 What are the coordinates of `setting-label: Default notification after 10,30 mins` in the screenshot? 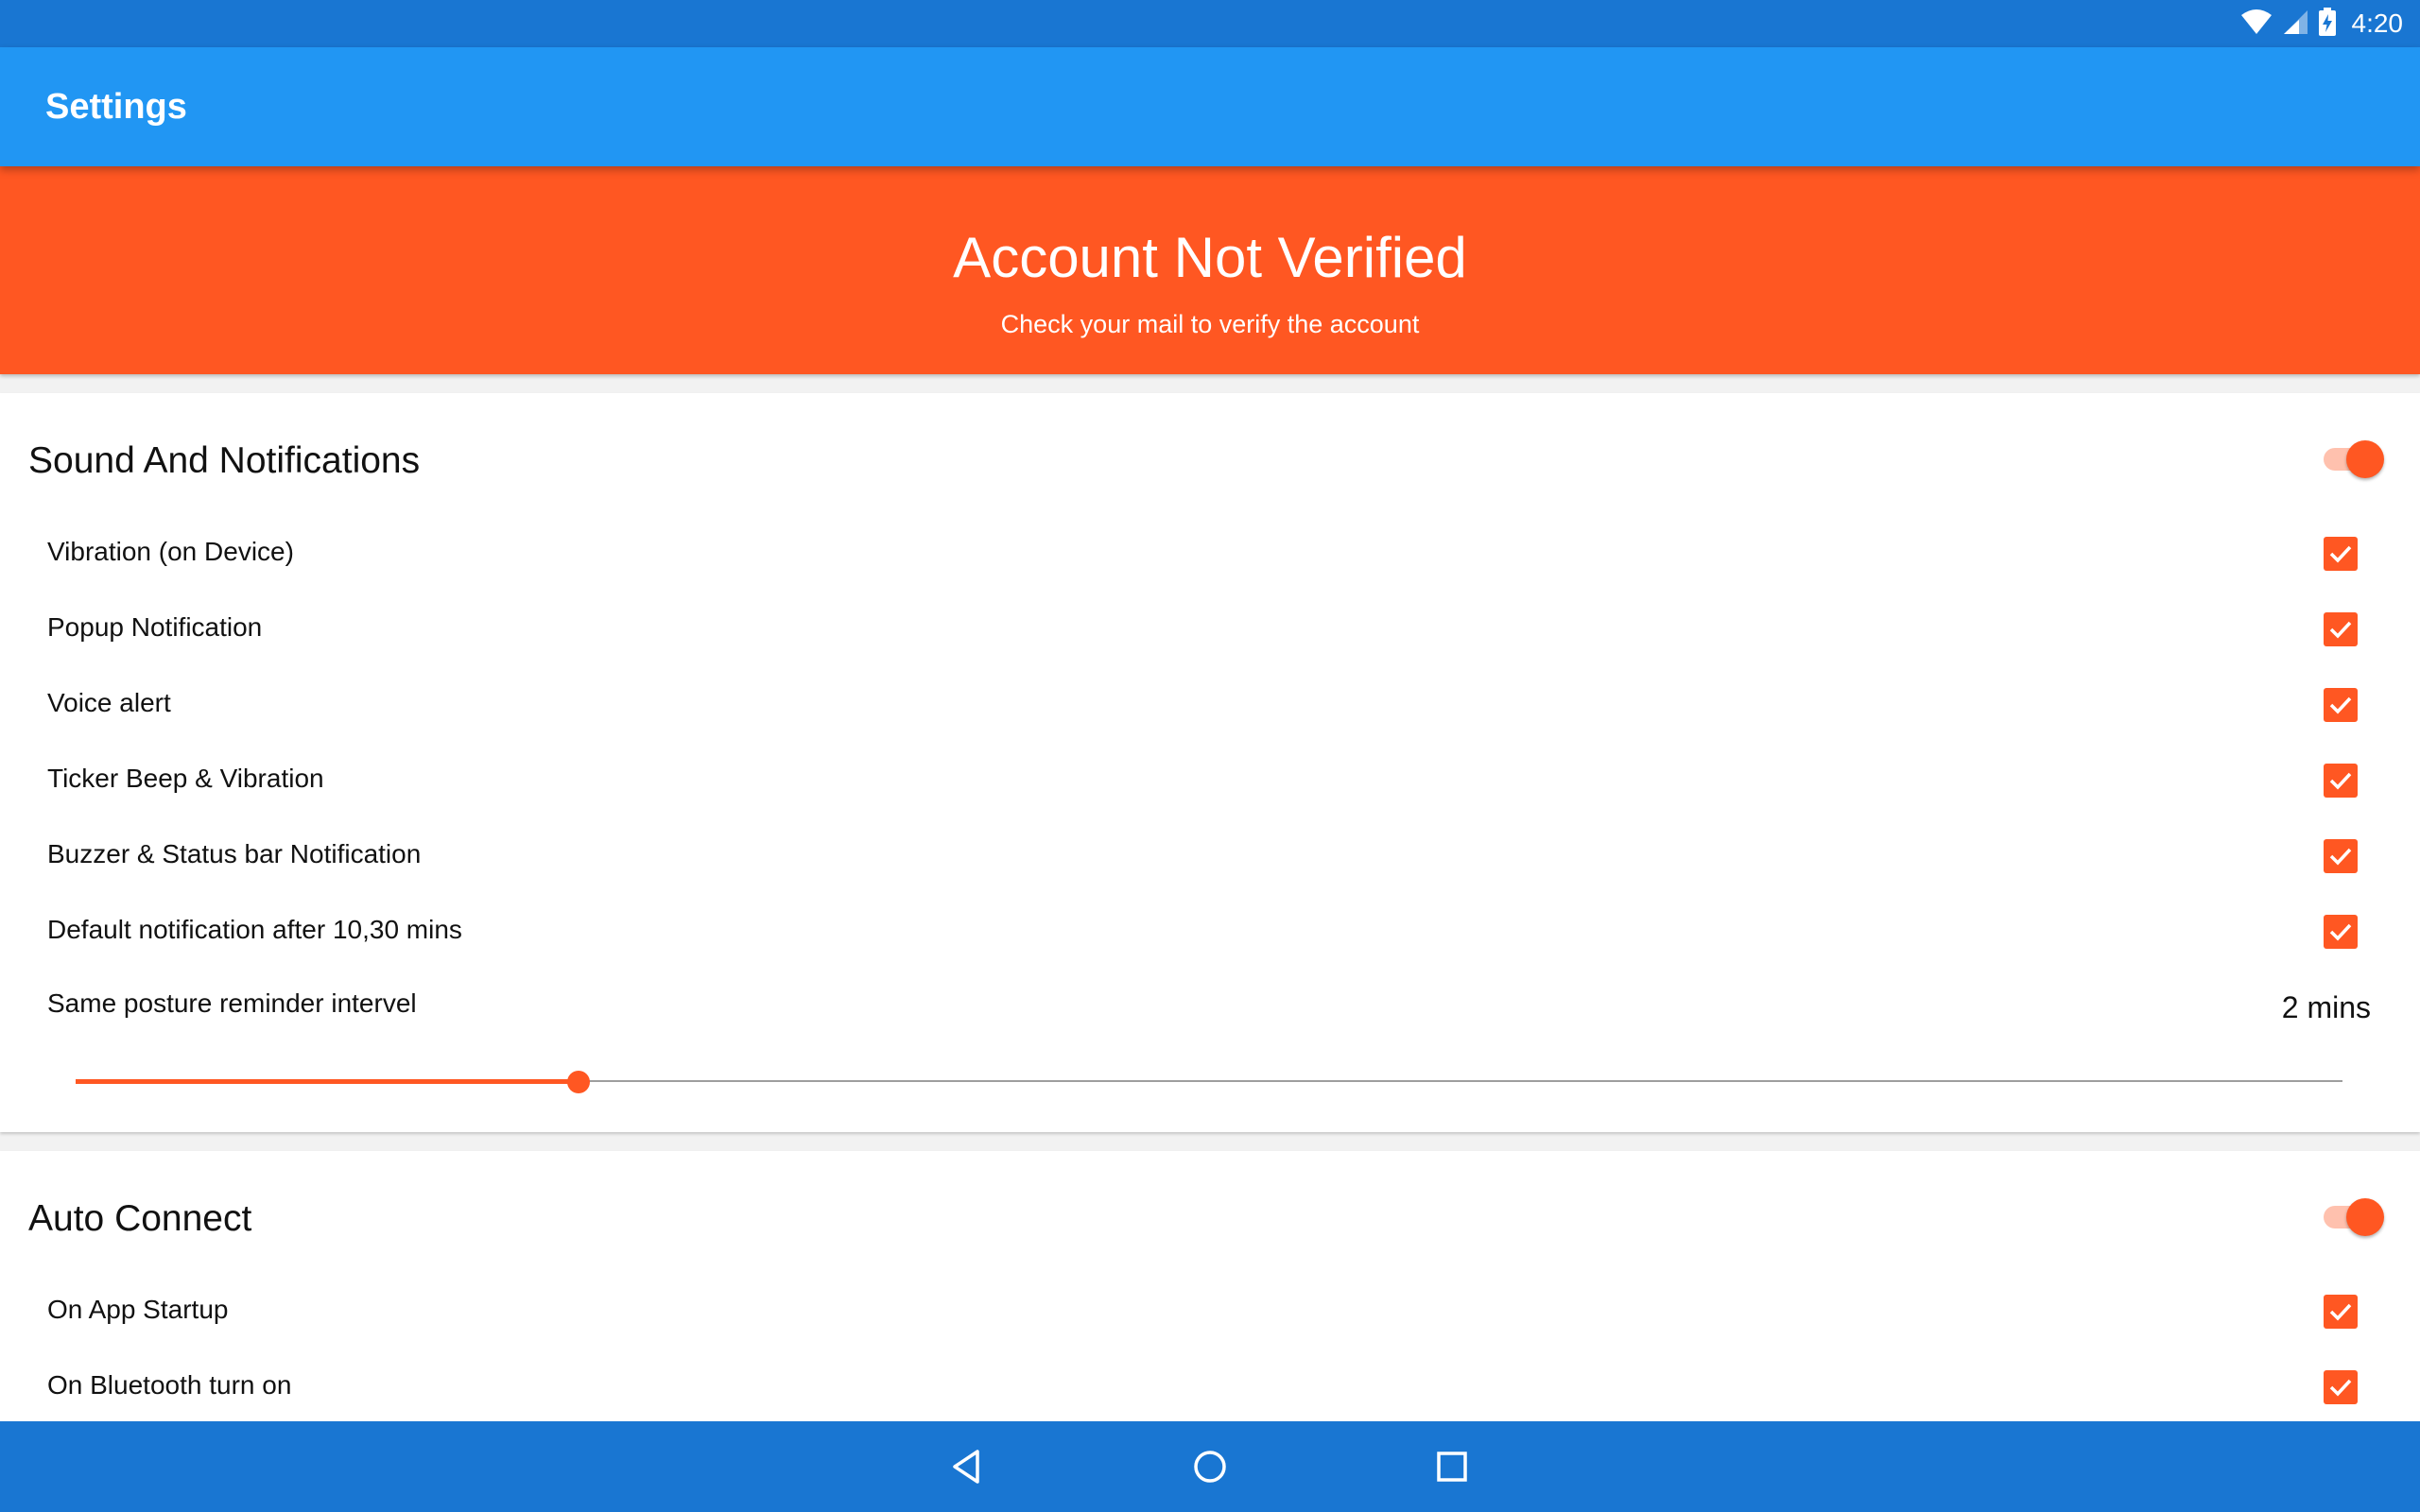 It's located at (254, 929).